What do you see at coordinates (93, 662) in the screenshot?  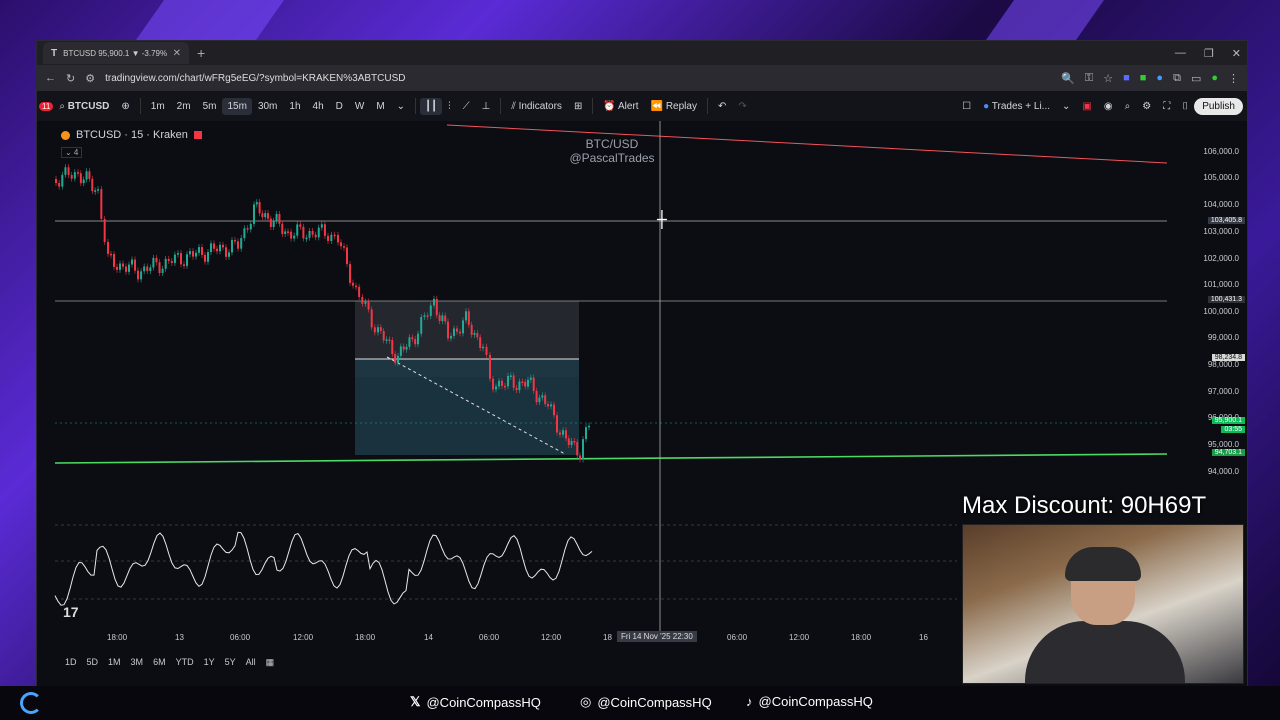 I see `range-5d: 5D` at bounding box center [93, 662].